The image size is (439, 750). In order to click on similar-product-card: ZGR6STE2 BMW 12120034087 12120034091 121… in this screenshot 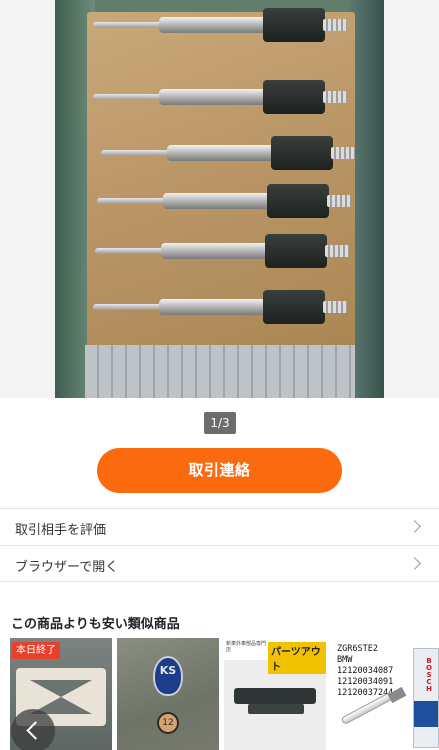, I will do `click(385, 694)`.